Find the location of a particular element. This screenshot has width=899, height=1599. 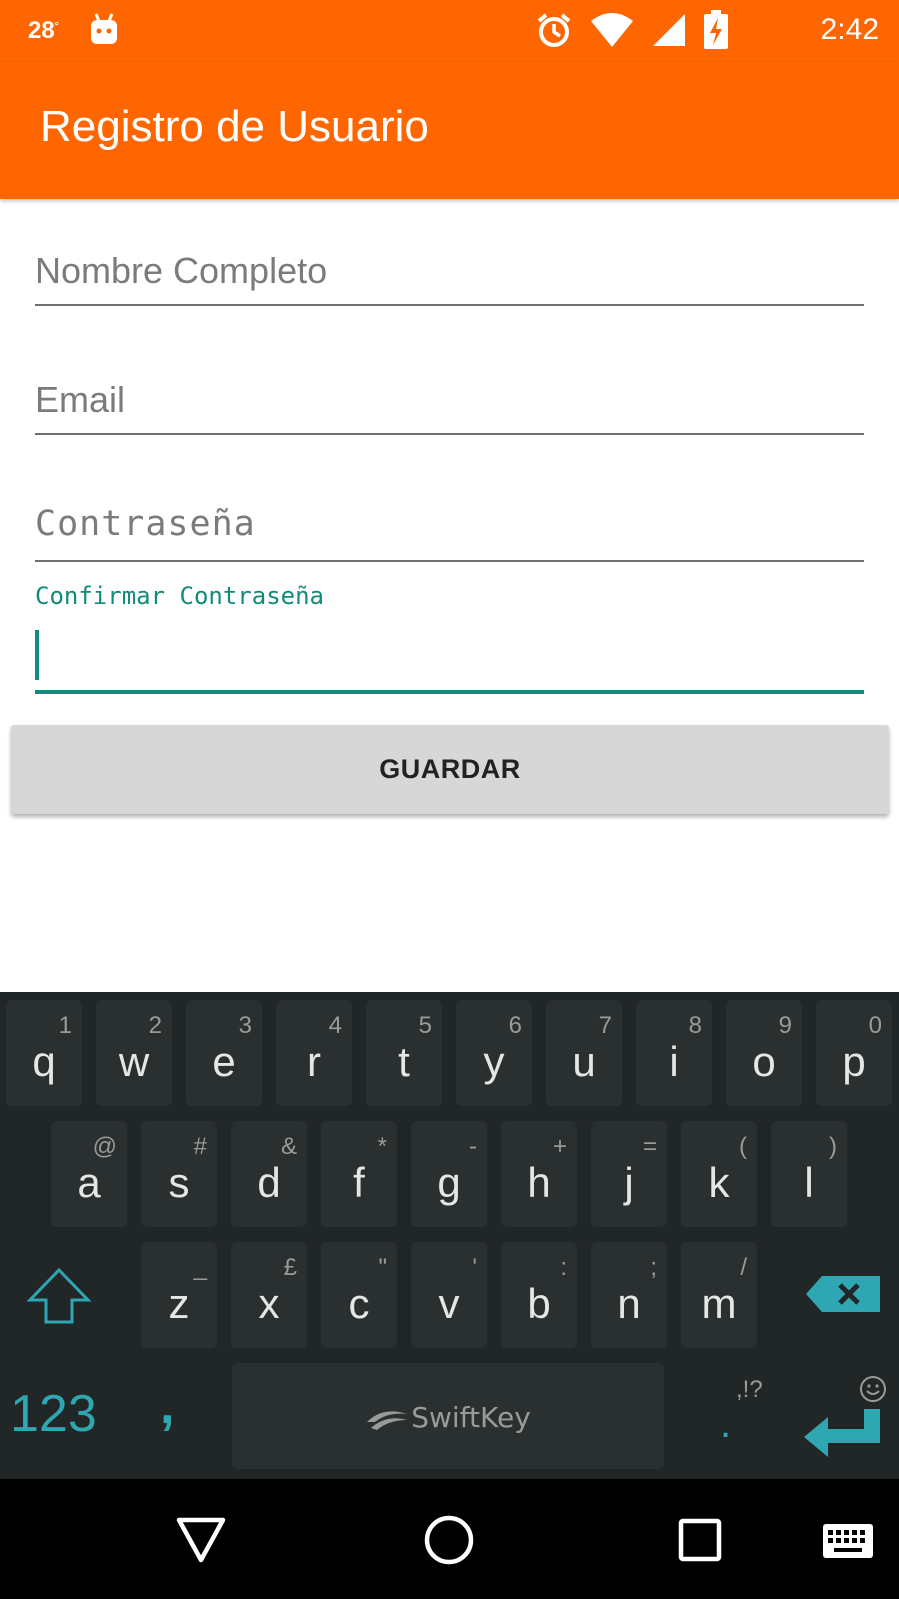

punctuation-hint: ,!? is located at coordinates (749, 1389).